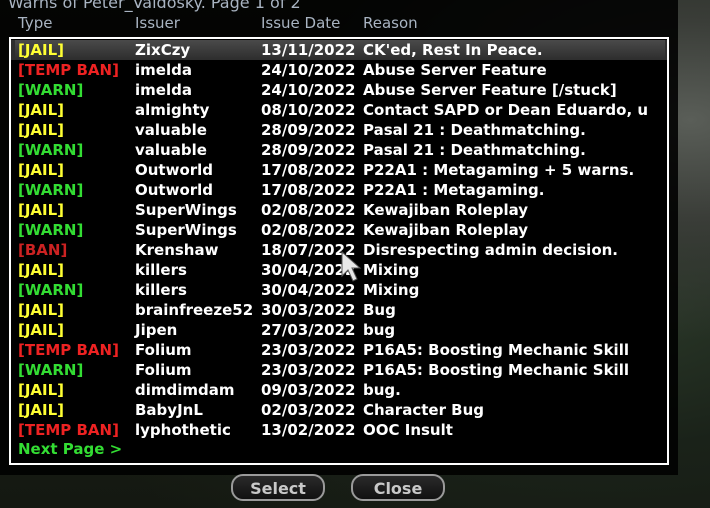  Describe the element at coordinates (308, 330) in the screenshot. I see `warn-issue-date: 27/03/2022` at that location.